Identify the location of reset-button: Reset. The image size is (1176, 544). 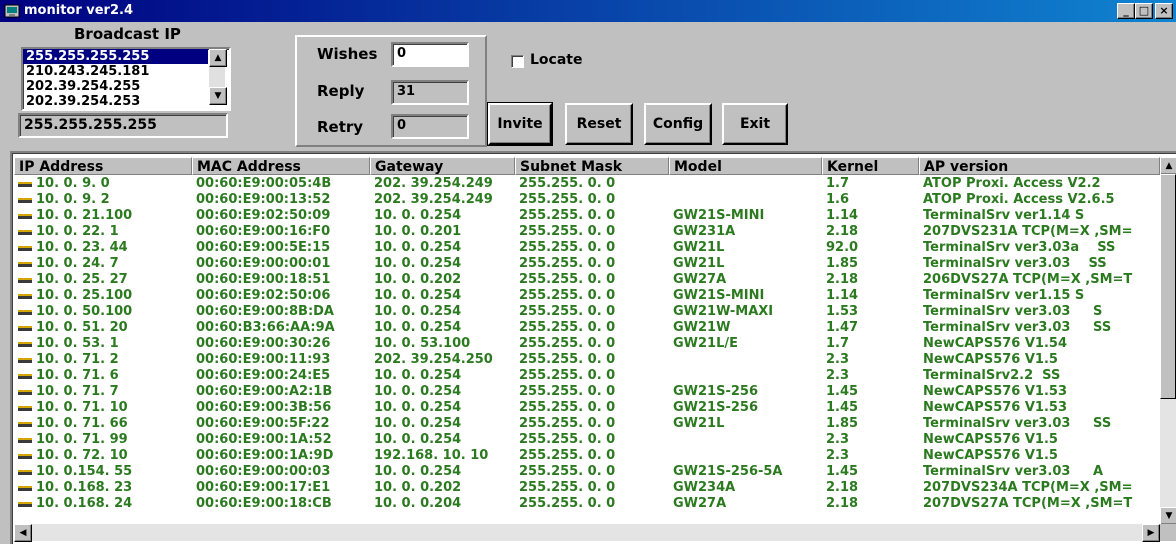
(599, 124).